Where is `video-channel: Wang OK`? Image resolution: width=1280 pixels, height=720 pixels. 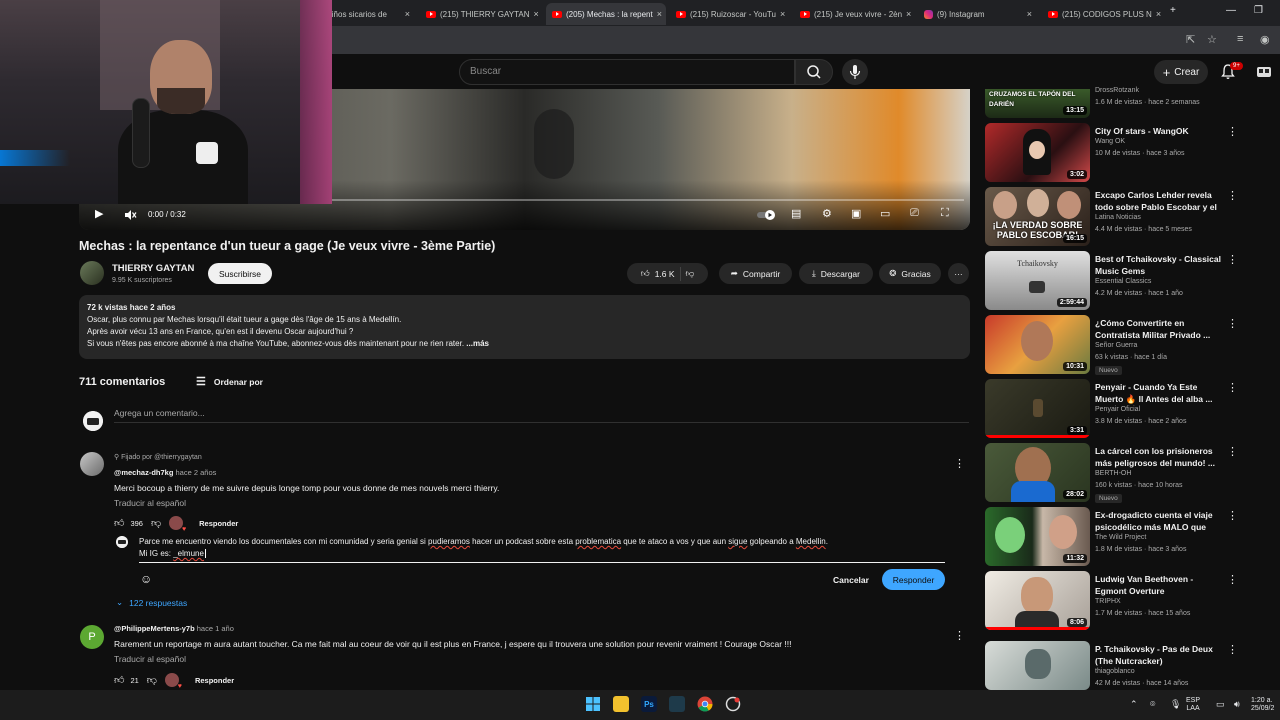
video-channel: Wang OK is located at coordinates (1110, 141).